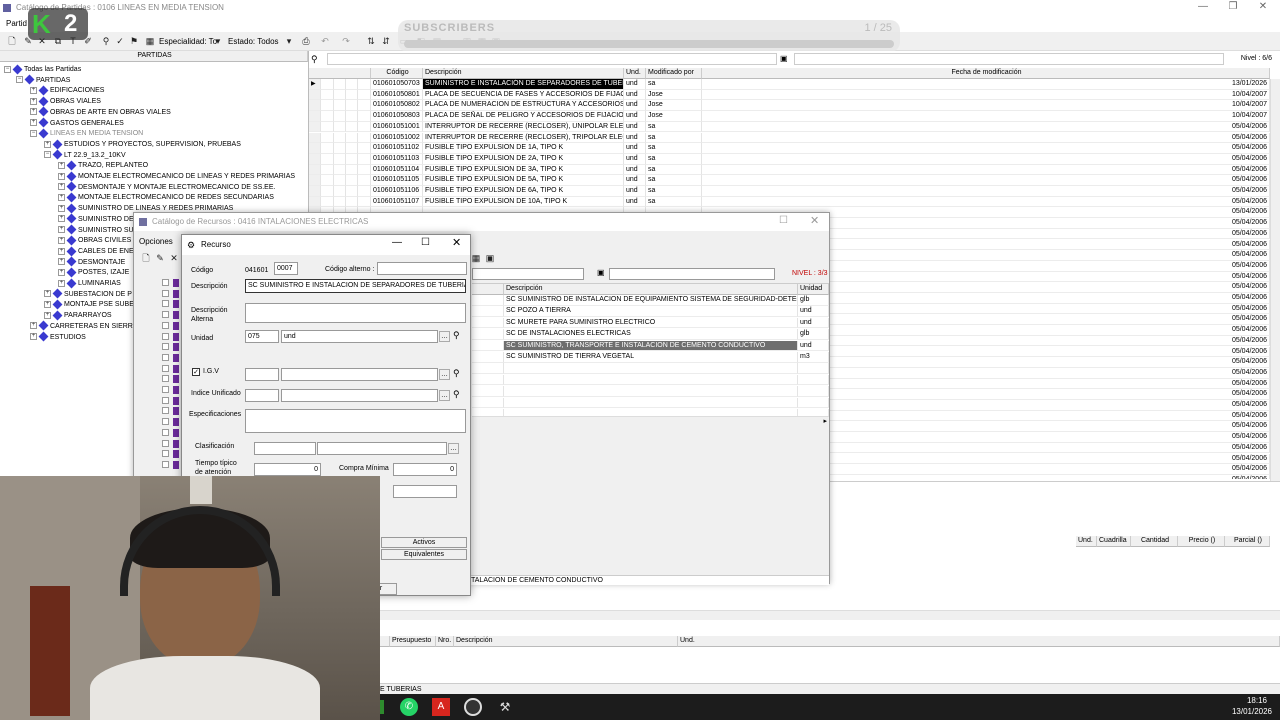 The image size is (1280, 720). What do you see at coordinates (287, 469) in the screenshot?
I see `tiempo-input: 0` at bounding box center [287, 469].